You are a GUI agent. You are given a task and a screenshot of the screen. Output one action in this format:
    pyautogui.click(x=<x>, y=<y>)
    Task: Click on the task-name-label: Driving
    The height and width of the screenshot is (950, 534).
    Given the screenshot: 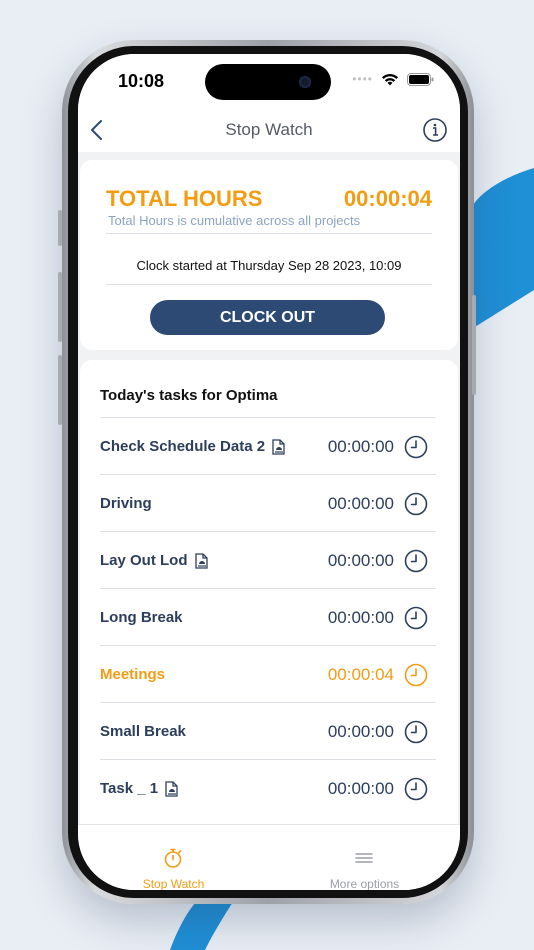 What is the action you would take?
    pyautogui.click(x=126, y=503)
    